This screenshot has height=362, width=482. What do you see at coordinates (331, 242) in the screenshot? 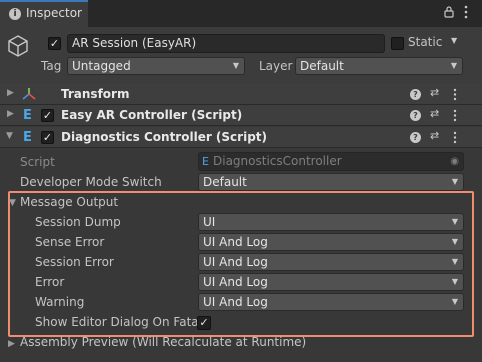
I see `sense-error-dropdown: UI And Log ▼` at bounding box center [331, 242].